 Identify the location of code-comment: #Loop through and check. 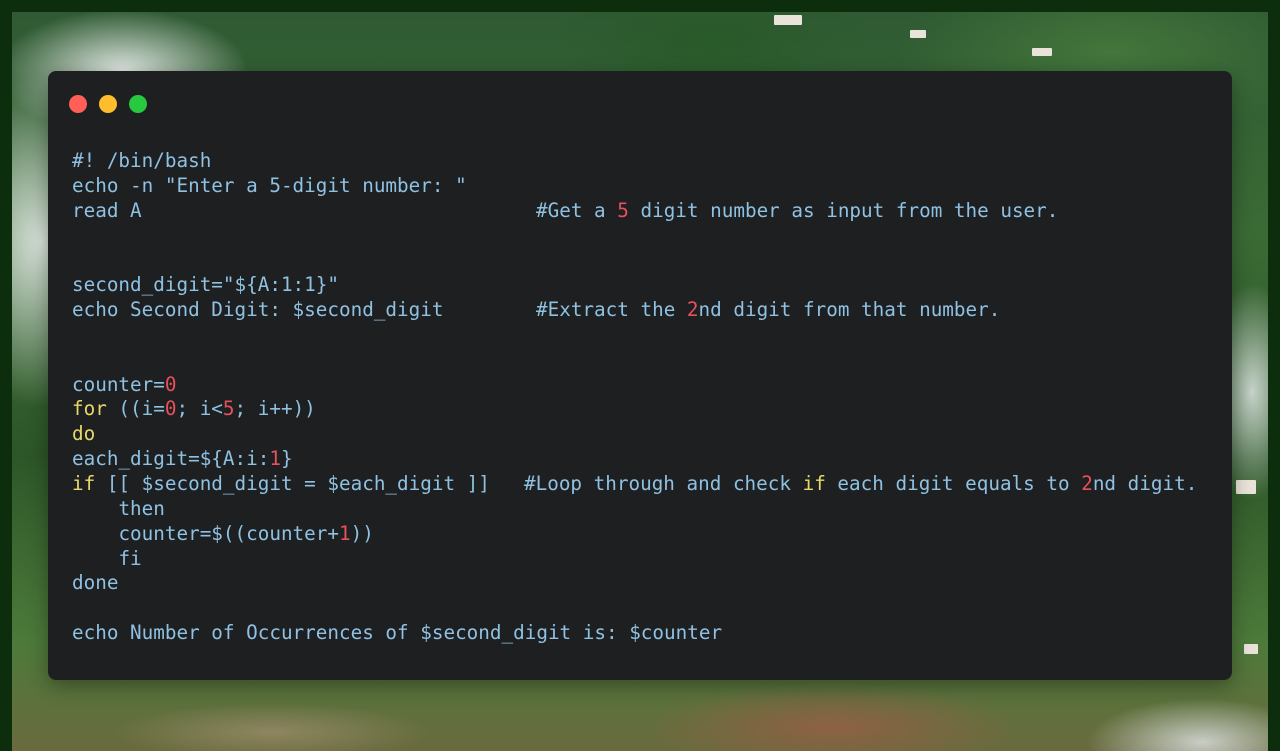
(663, 483).